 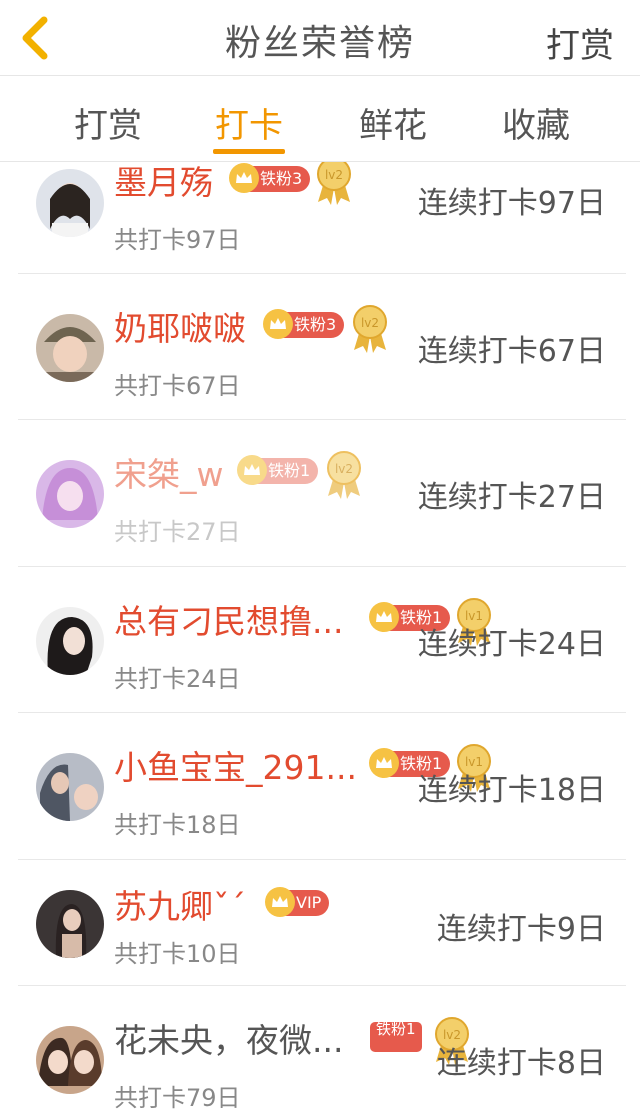 I want to click on tab-flowers: 鲜花, so click(x=393, y=122).